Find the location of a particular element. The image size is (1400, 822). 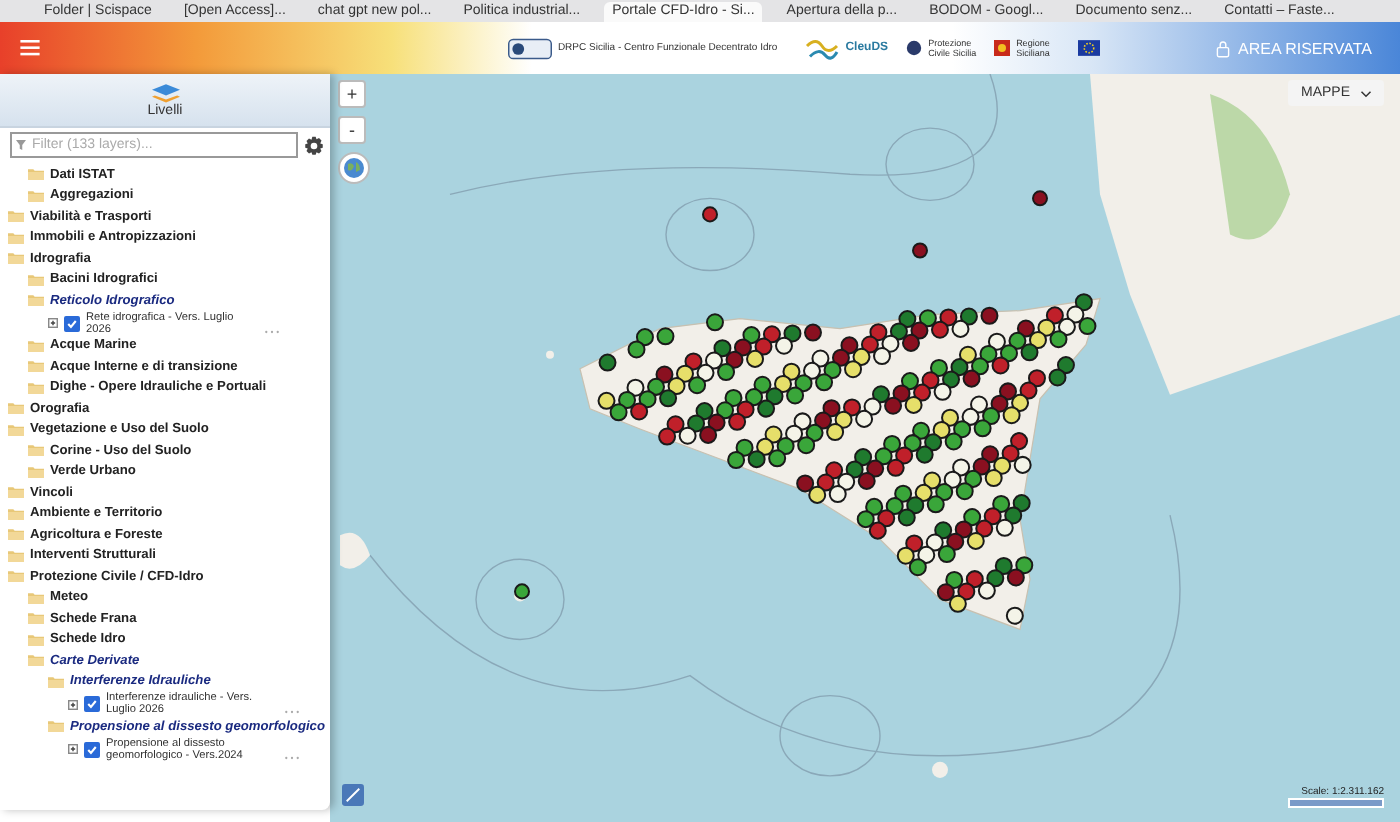

settings-icon is located at coordinates (314, 145).